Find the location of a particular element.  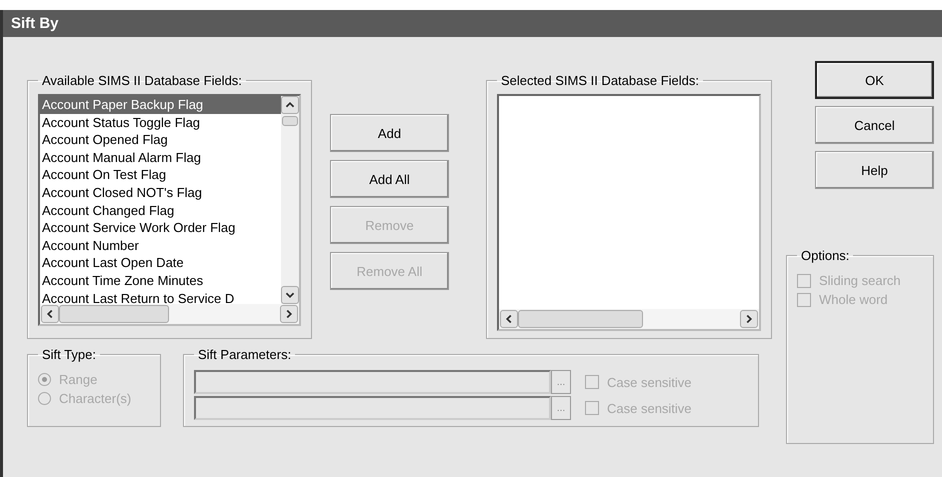

list-item: Account Time Zone Minutes is located at coordinates (160, 281).